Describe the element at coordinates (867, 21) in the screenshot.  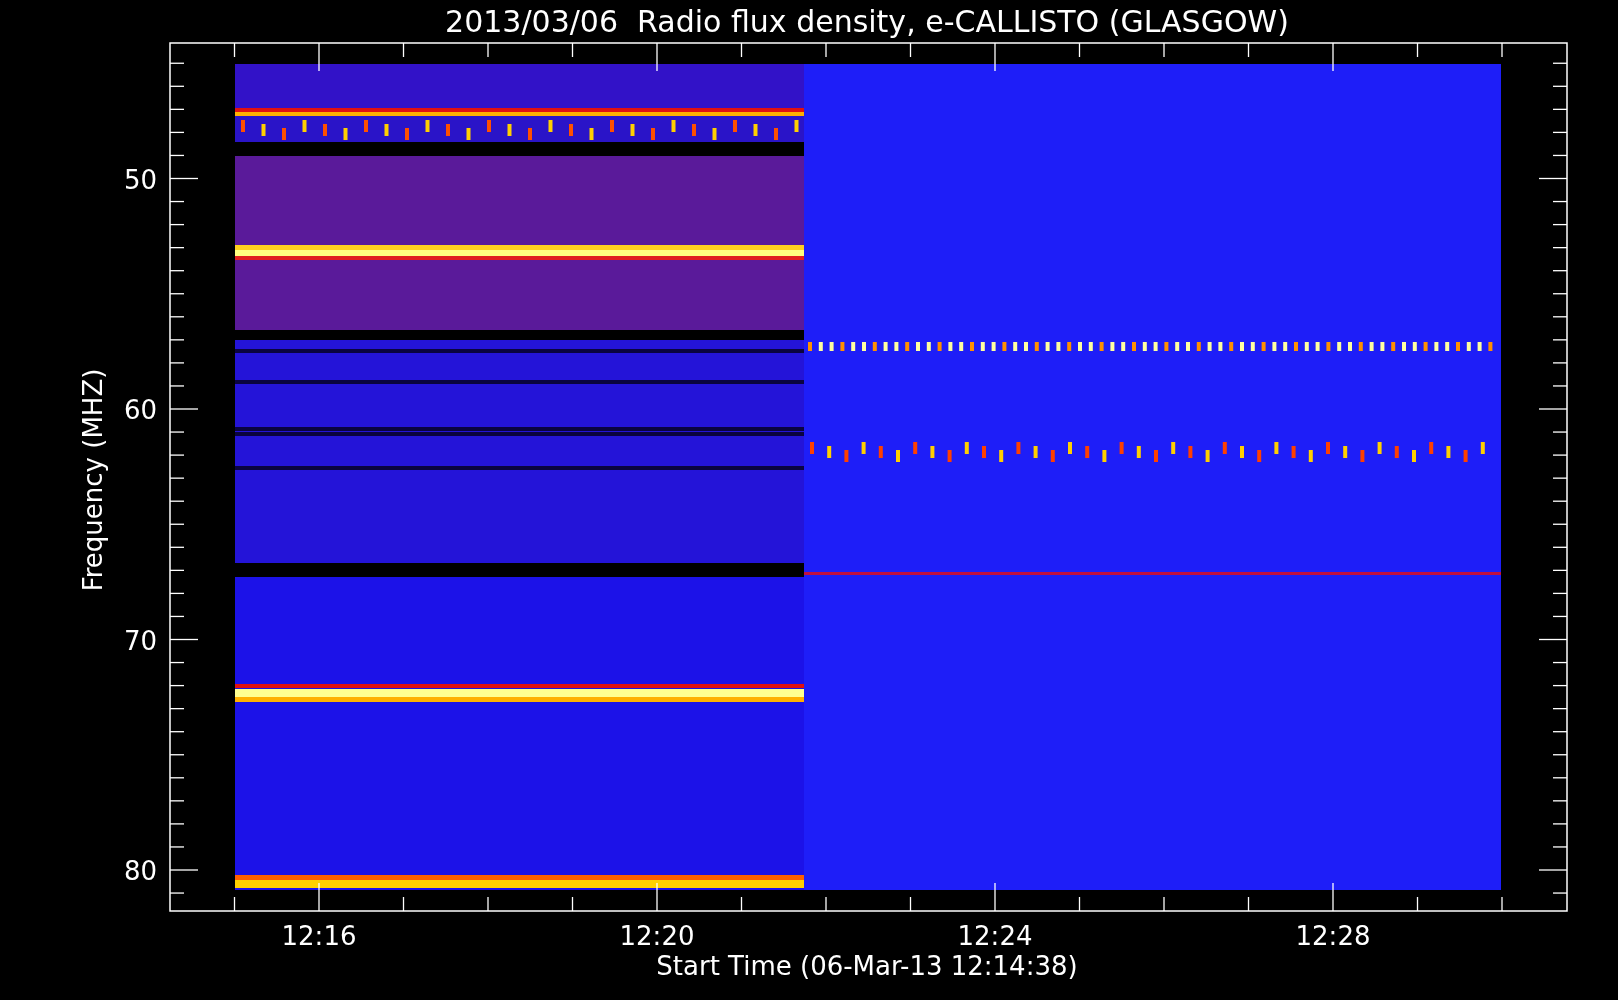
I see `chart-title: 2013/03/06 Radio flux density, e-CALLISTO (GLASGOW)` at that location.